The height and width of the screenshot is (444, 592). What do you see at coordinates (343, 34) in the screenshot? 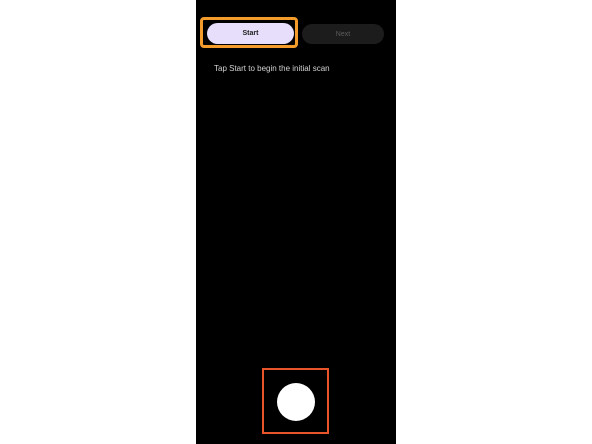
I see `next-button: Next` at bounding box center [343, 34].